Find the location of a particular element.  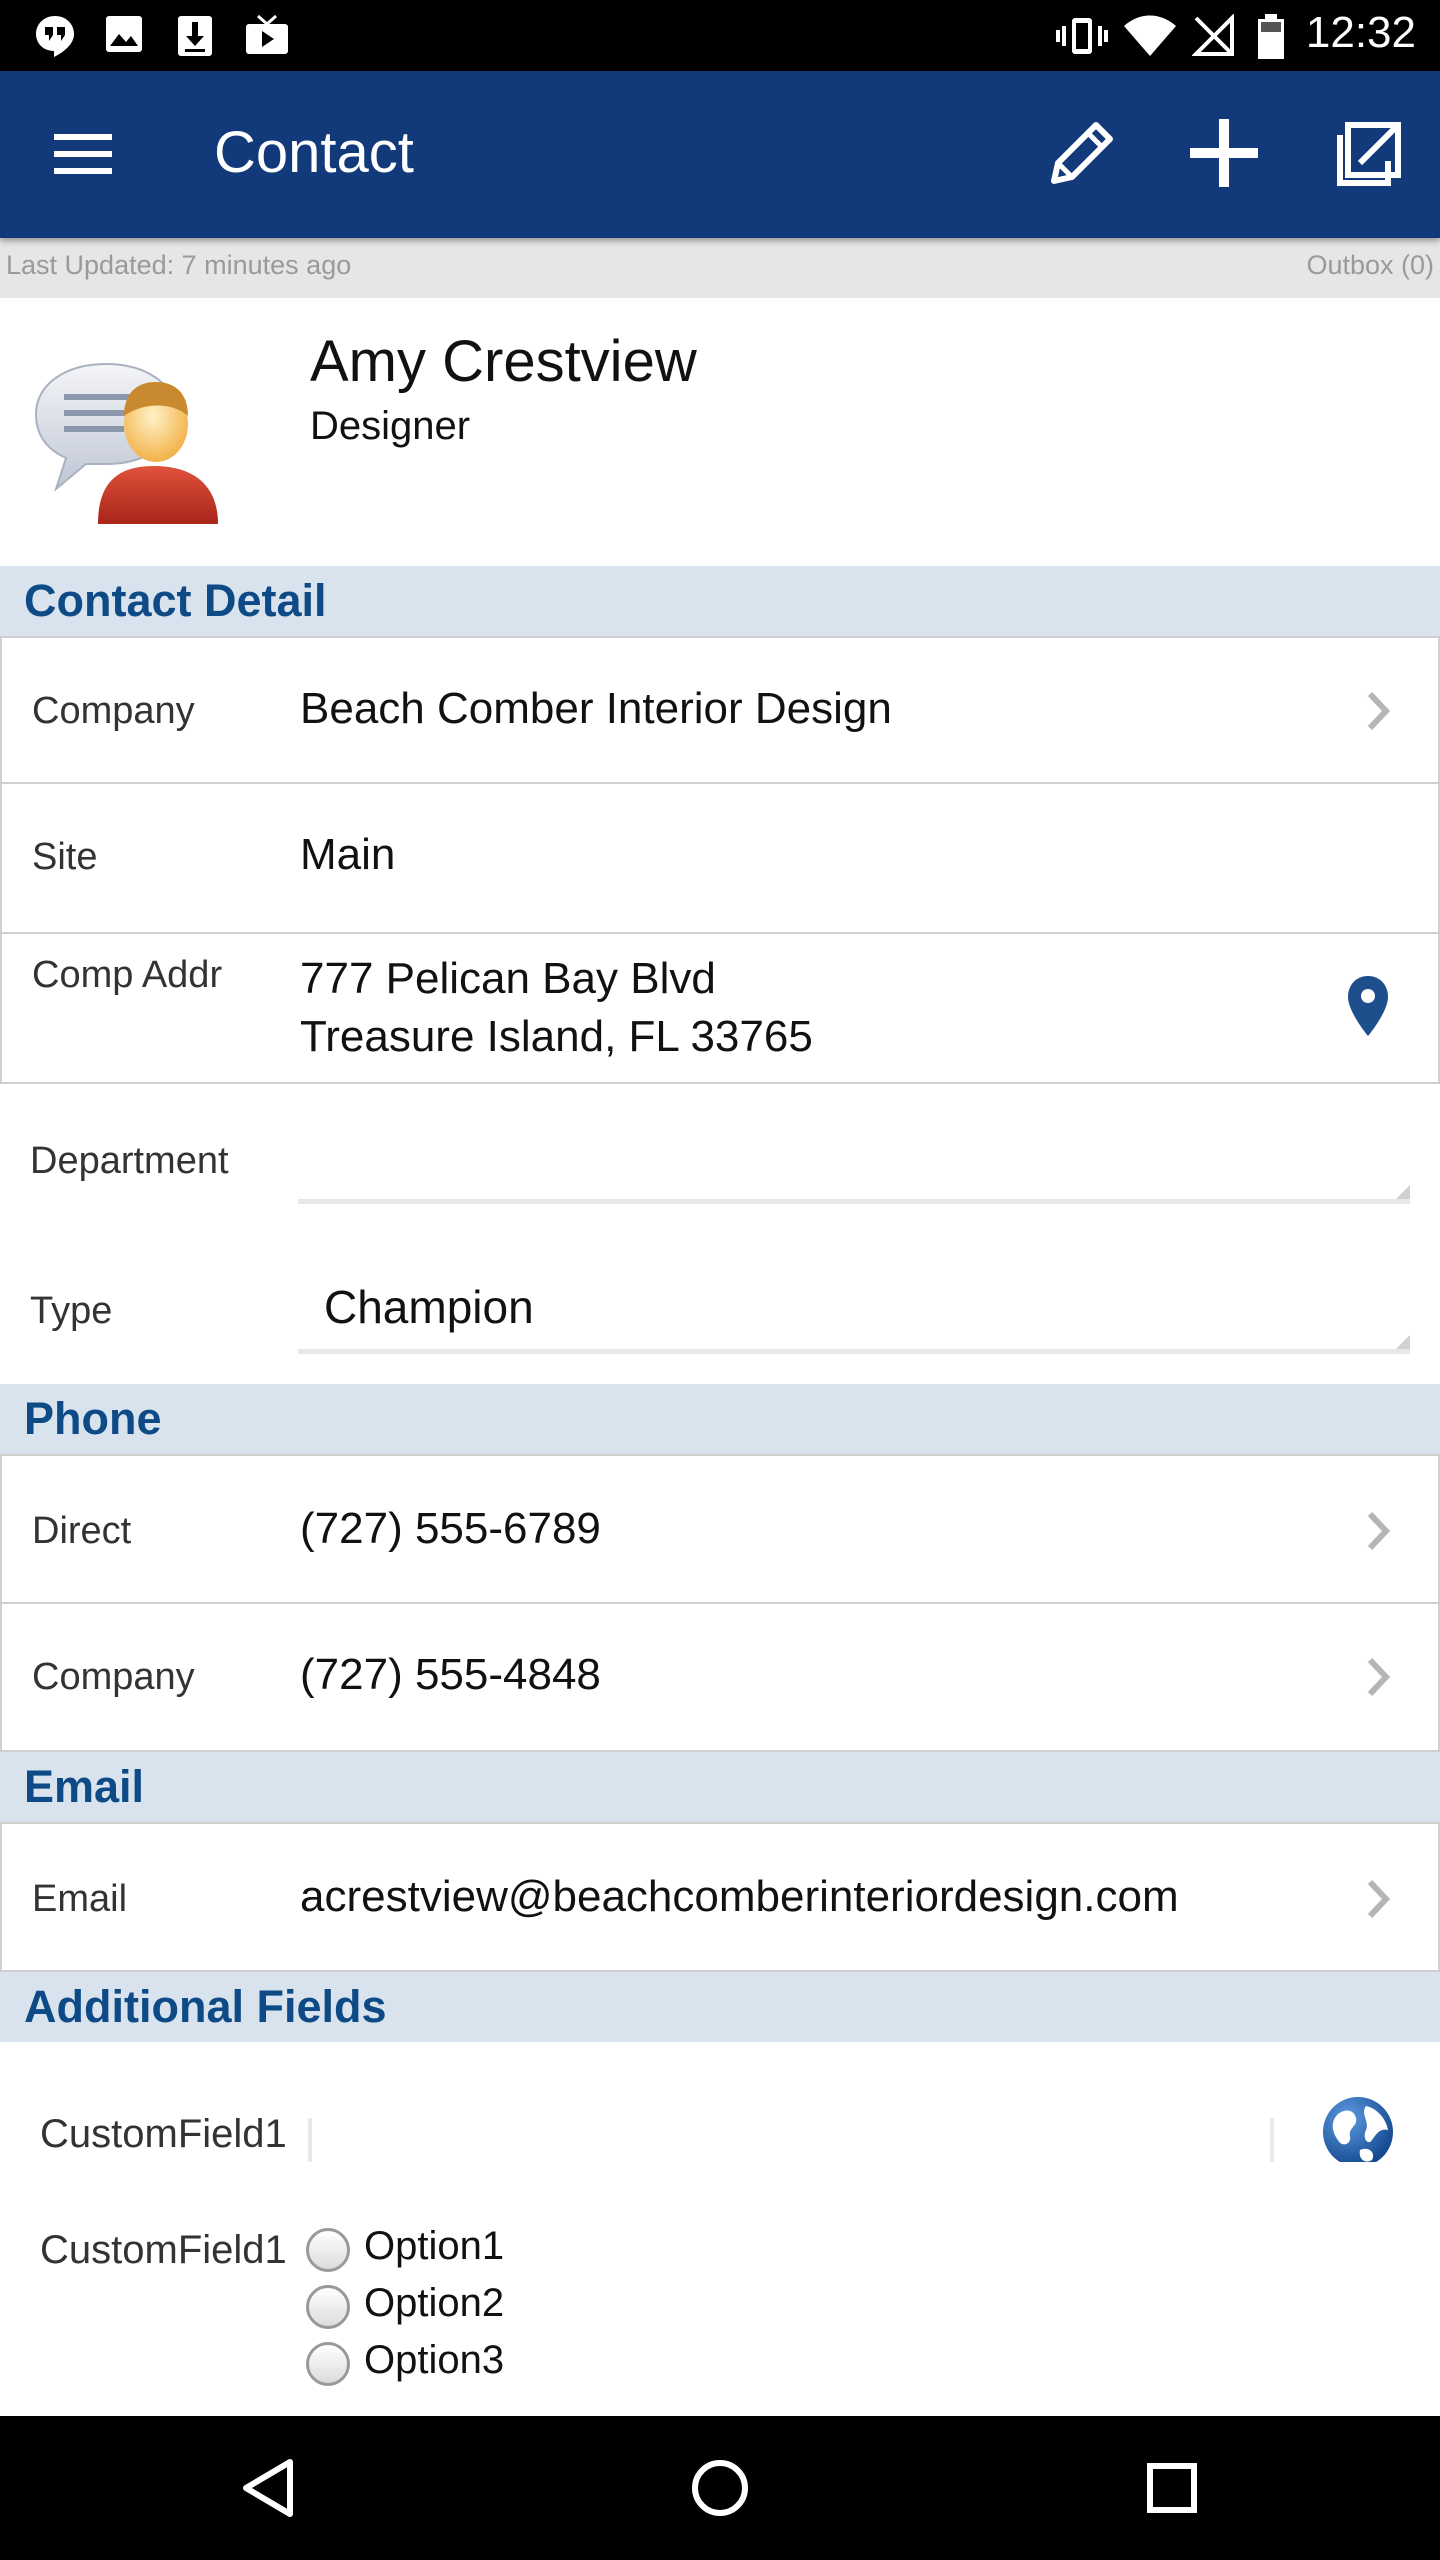

globe-icon is located at coordinates (1358, 2132).